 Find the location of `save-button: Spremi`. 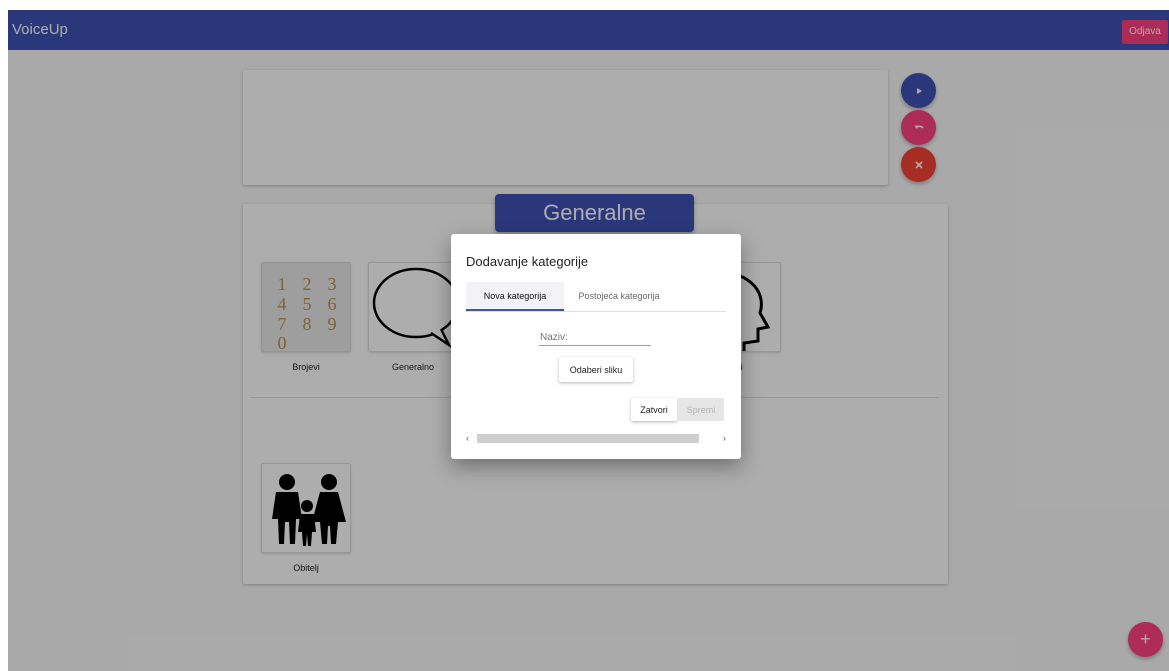

save-button: Spremi is located at coordinates (701, 409).